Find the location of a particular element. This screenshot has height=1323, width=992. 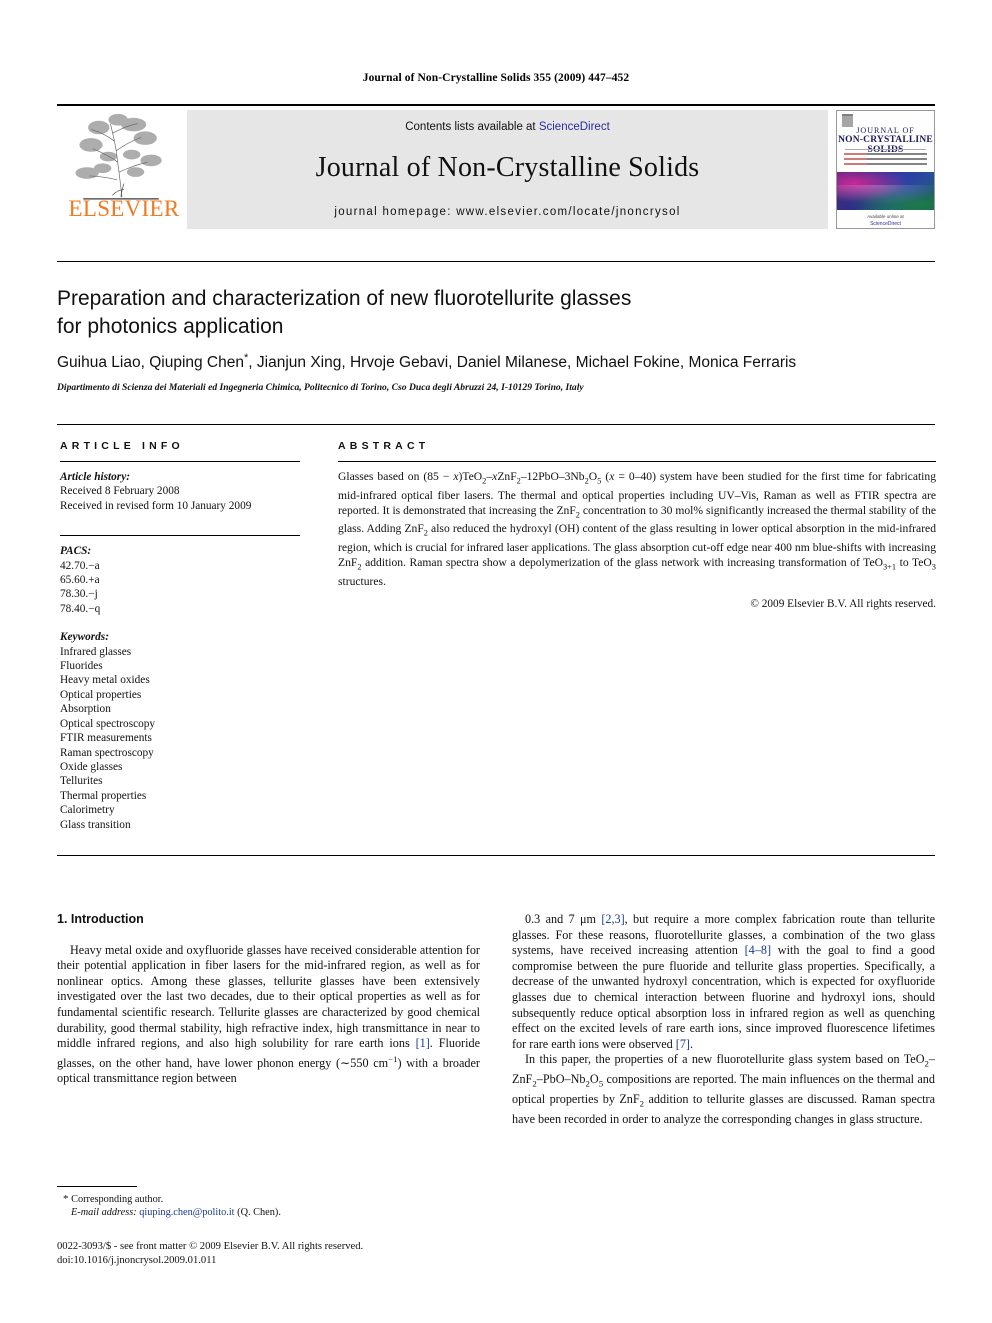

history-item: Received 8 February 2008 is located at coordinates (120, 491).